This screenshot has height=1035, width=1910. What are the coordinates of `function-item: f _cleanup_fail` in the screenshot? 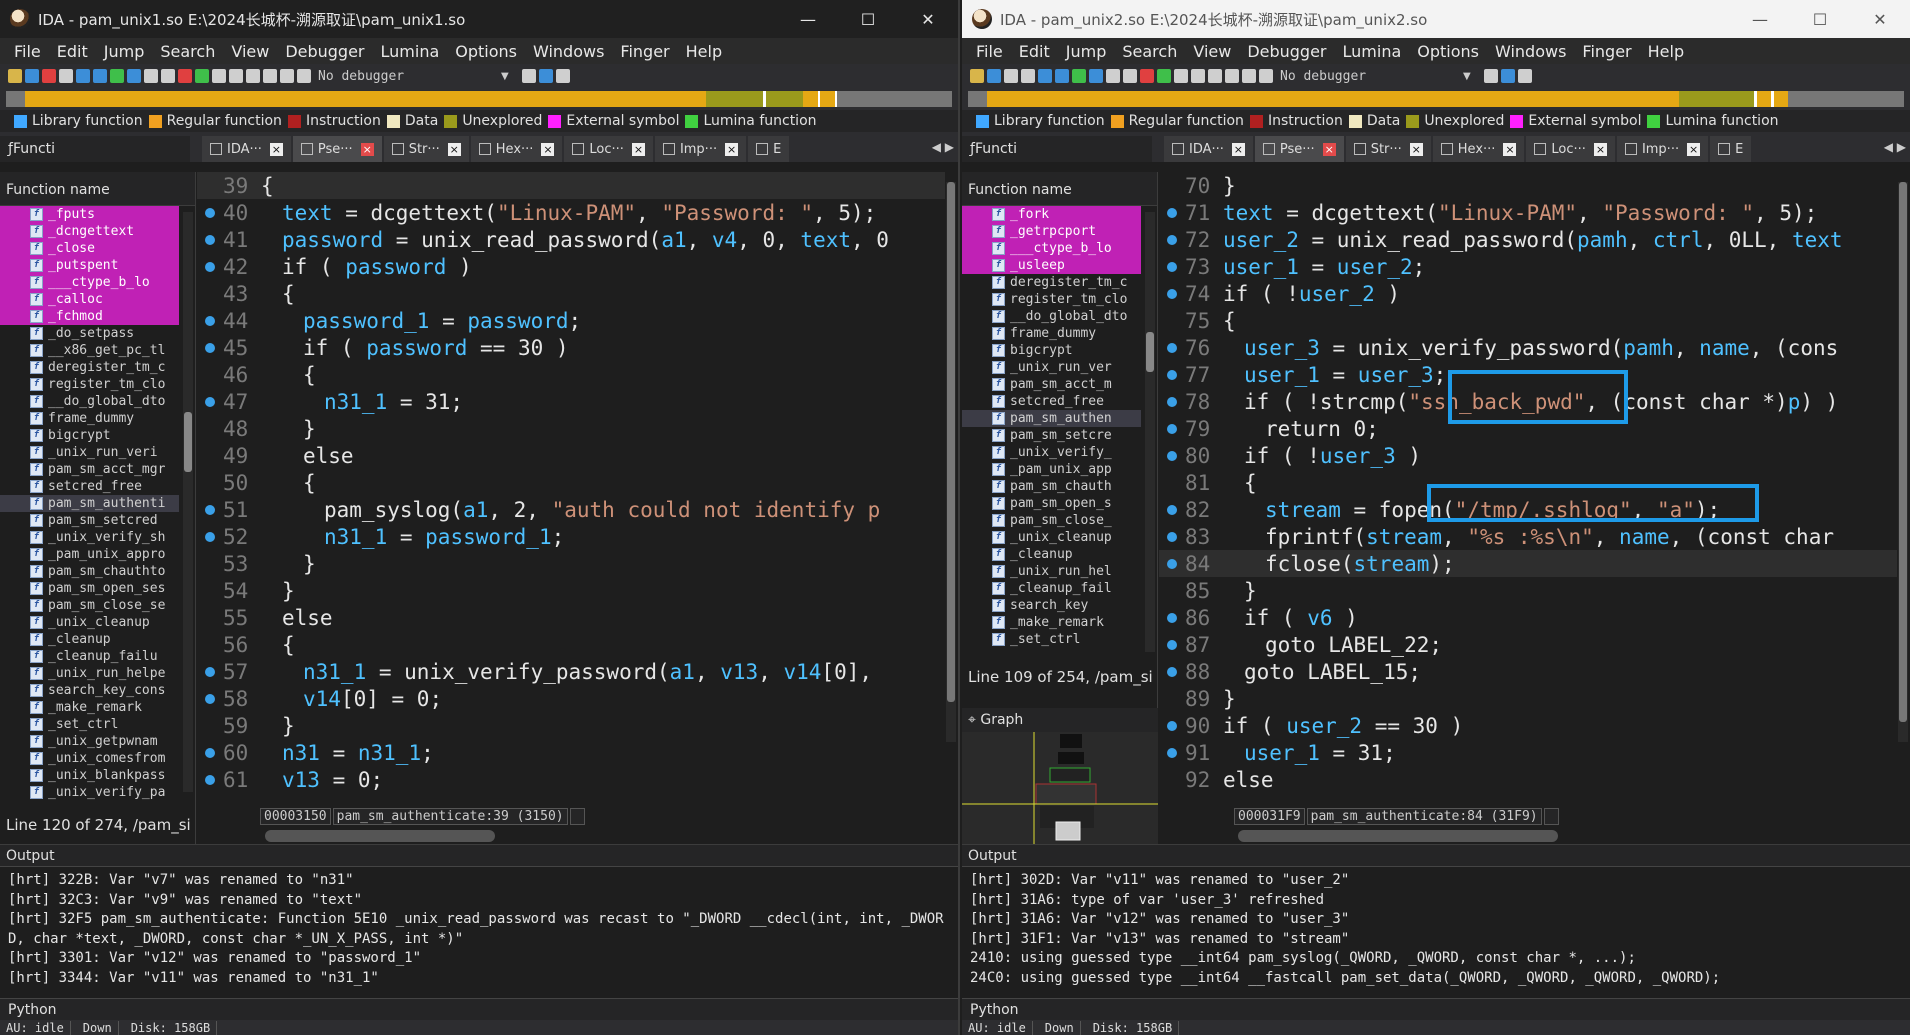 It's located at (1051, 588).